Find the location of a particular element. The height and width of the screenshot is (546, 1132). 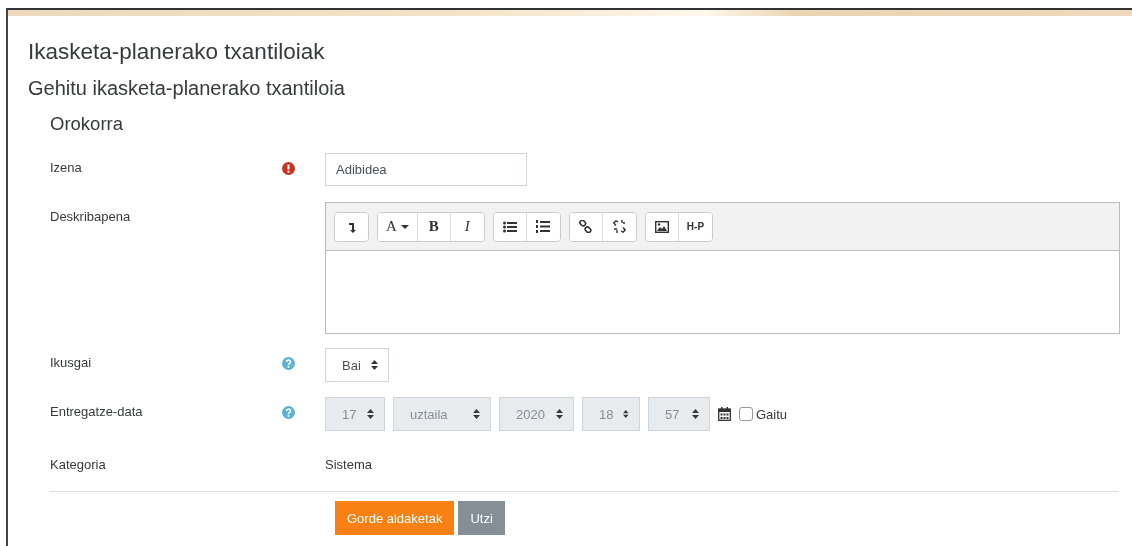

checkbox is located at coordinates (746, 414).